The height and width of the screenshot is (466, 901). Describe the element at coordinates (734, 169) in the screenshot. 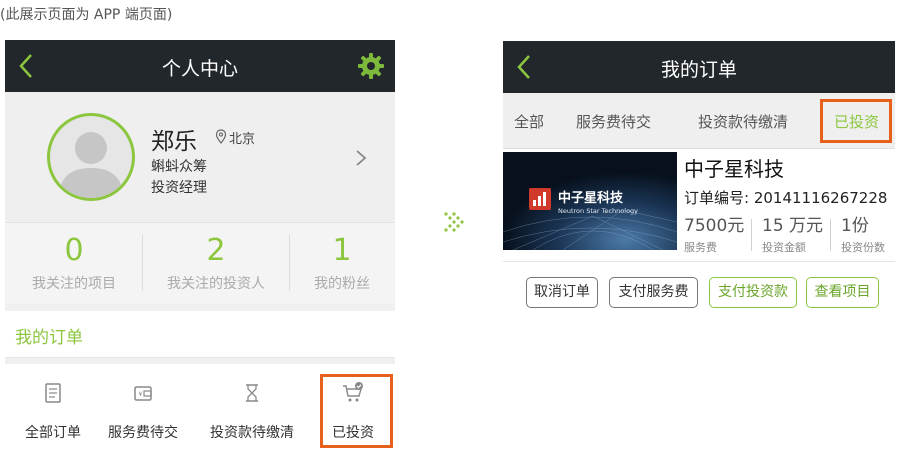

I see `company-name: 中子星科技` at that location.